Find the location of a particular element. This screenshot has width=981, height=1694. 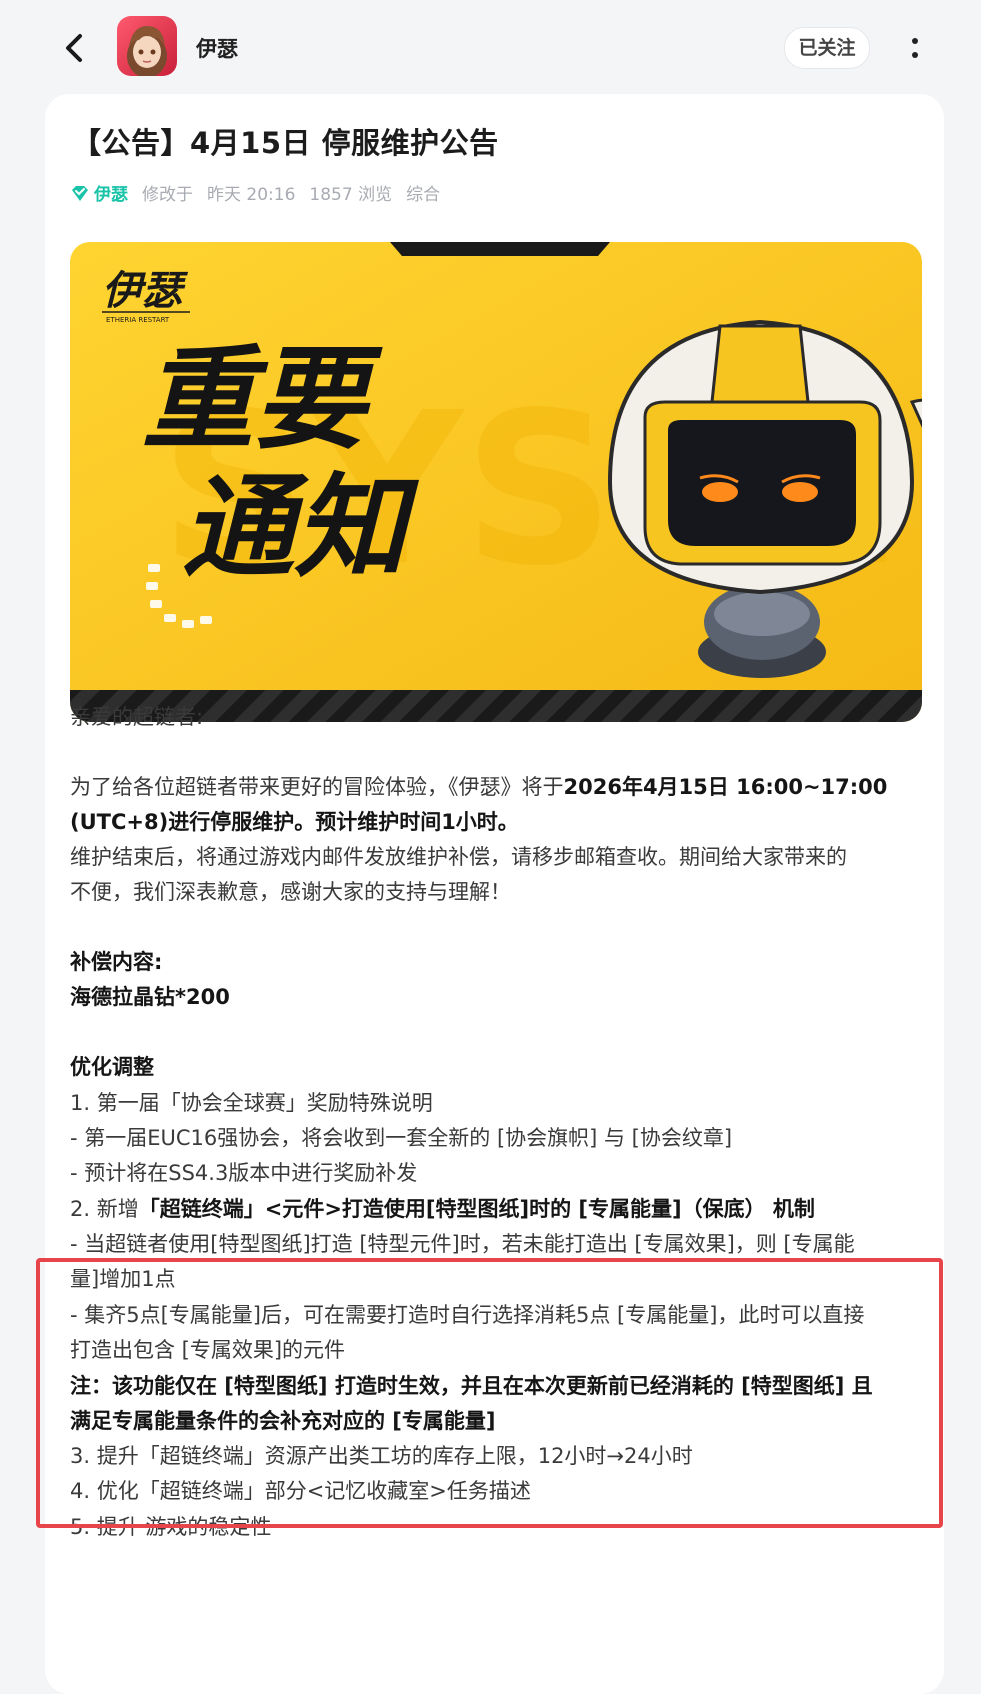

banner-headline-bottom: 通知 is located at coordinates (301, 528).